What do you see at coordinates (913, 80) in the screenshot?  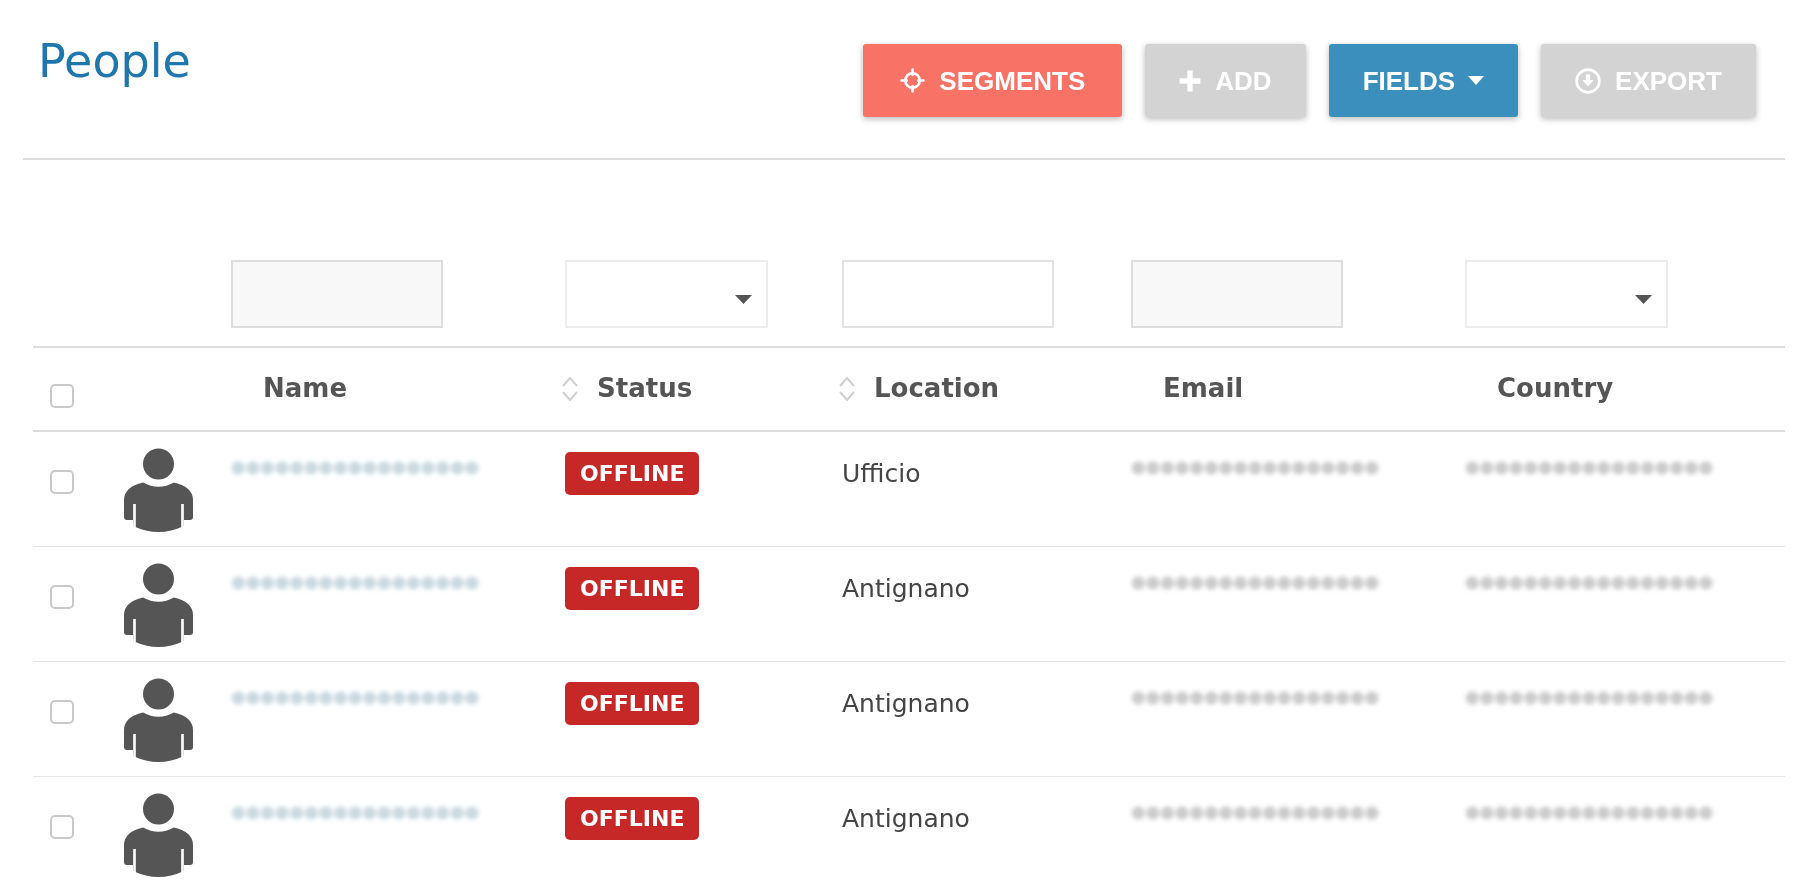 I see `crosshair-icon` at bounding box center [913, 80].